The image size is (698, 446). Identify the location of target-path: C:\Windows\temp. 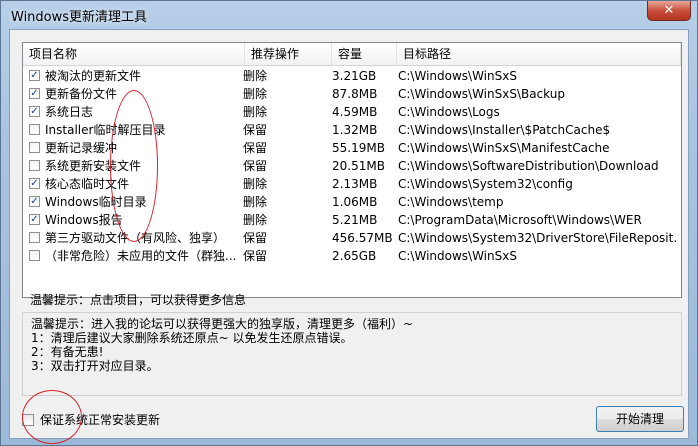
(451, 202).